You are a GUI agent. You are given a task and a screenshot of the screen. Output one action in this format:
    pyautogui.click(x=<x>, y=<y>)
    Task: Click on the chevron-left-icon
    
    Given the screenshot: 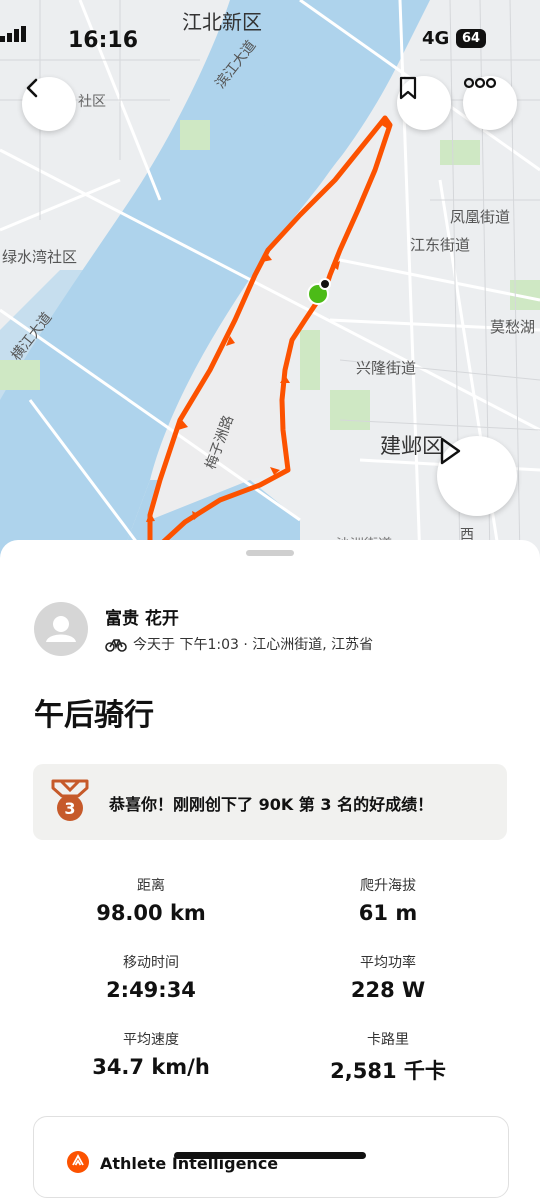 What is the action you would take?
    pyautogui.click(x=32, y=88)
    